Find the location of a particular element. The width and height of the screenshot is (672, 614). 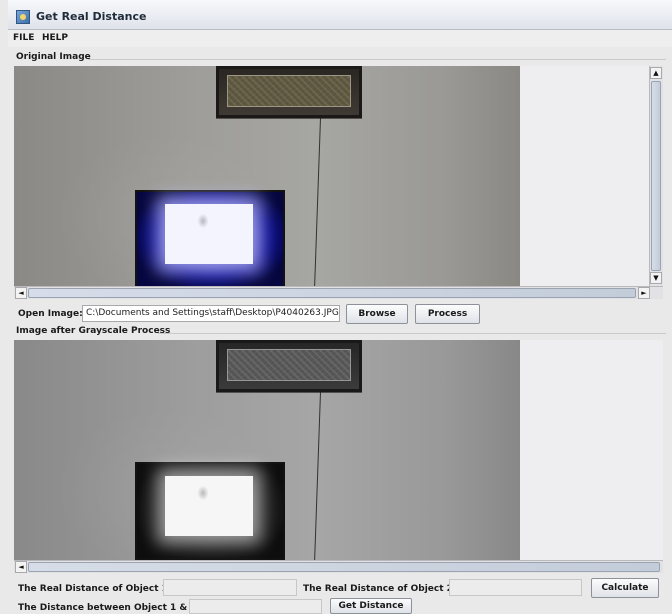

scroll-right-button: ► is located at coordinates (644, 293).